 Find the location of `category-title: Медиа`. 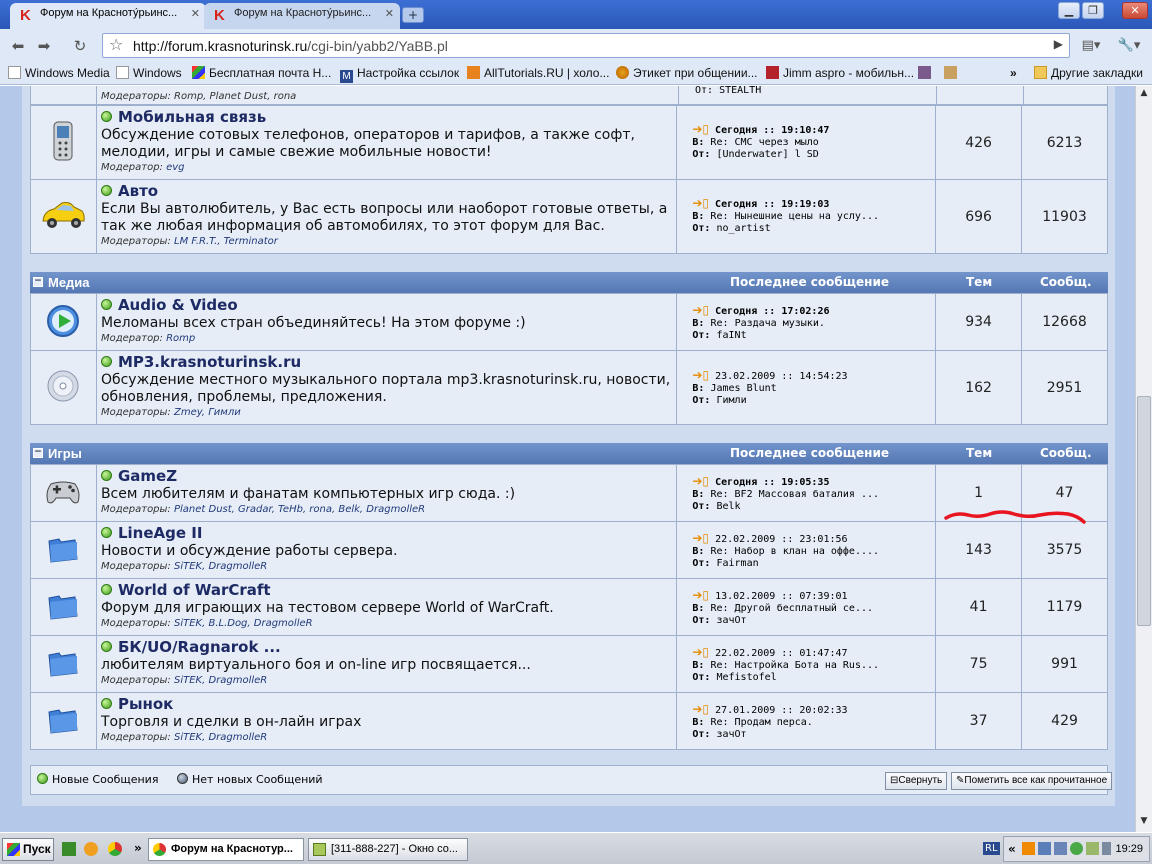

category-title: Медиа is located at coordinates (69, 282).